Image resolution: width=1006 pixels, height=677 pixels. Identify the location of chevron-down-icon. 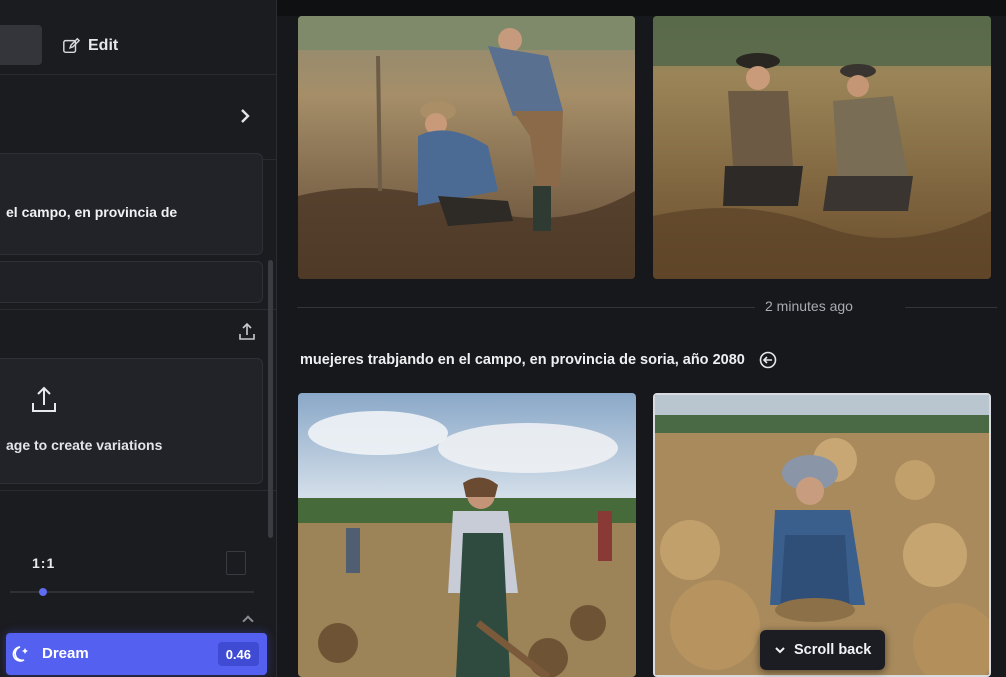
(780, 650).